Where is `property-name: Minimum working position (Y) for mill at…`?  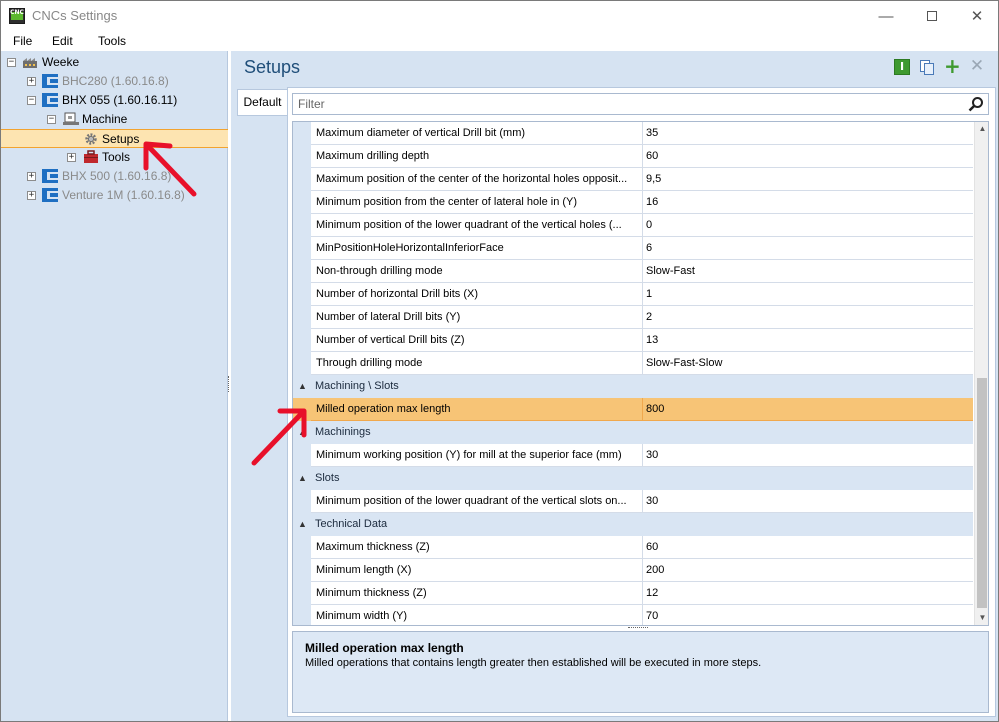
property-name: Minimum working position (Y) for mill at… is located at coordinates (477, 455).